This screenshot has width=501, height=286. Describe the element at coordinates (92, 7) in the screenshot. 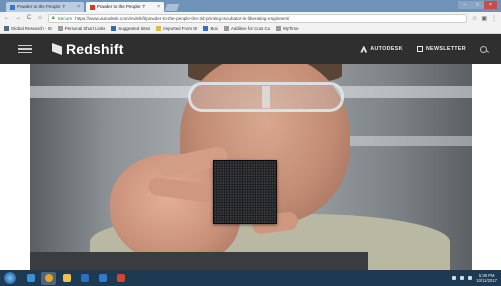

I see `redshift-favicon-icon` at that location.